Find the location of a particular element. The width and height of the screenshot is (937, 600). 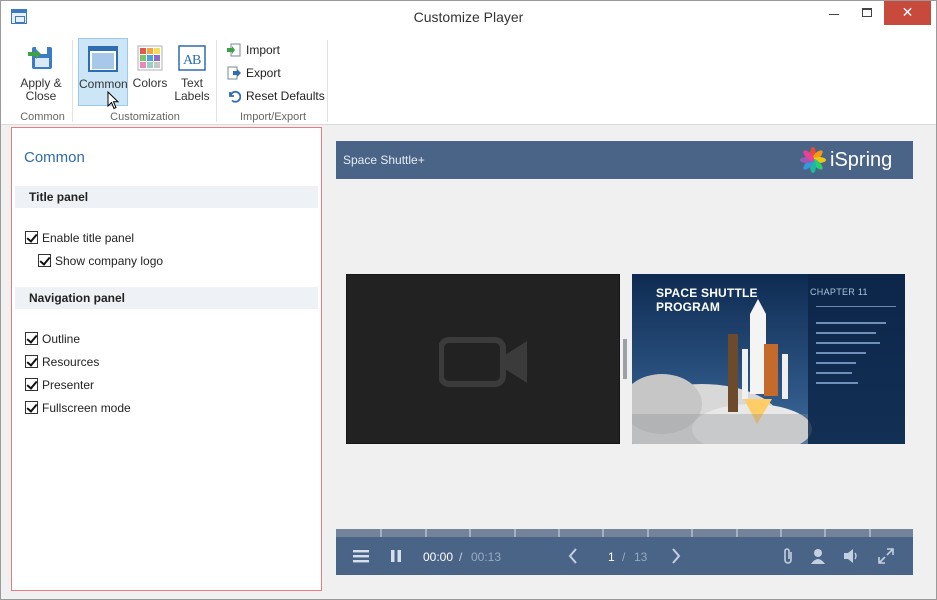

reset-icon is located at coordinates (235, 96).